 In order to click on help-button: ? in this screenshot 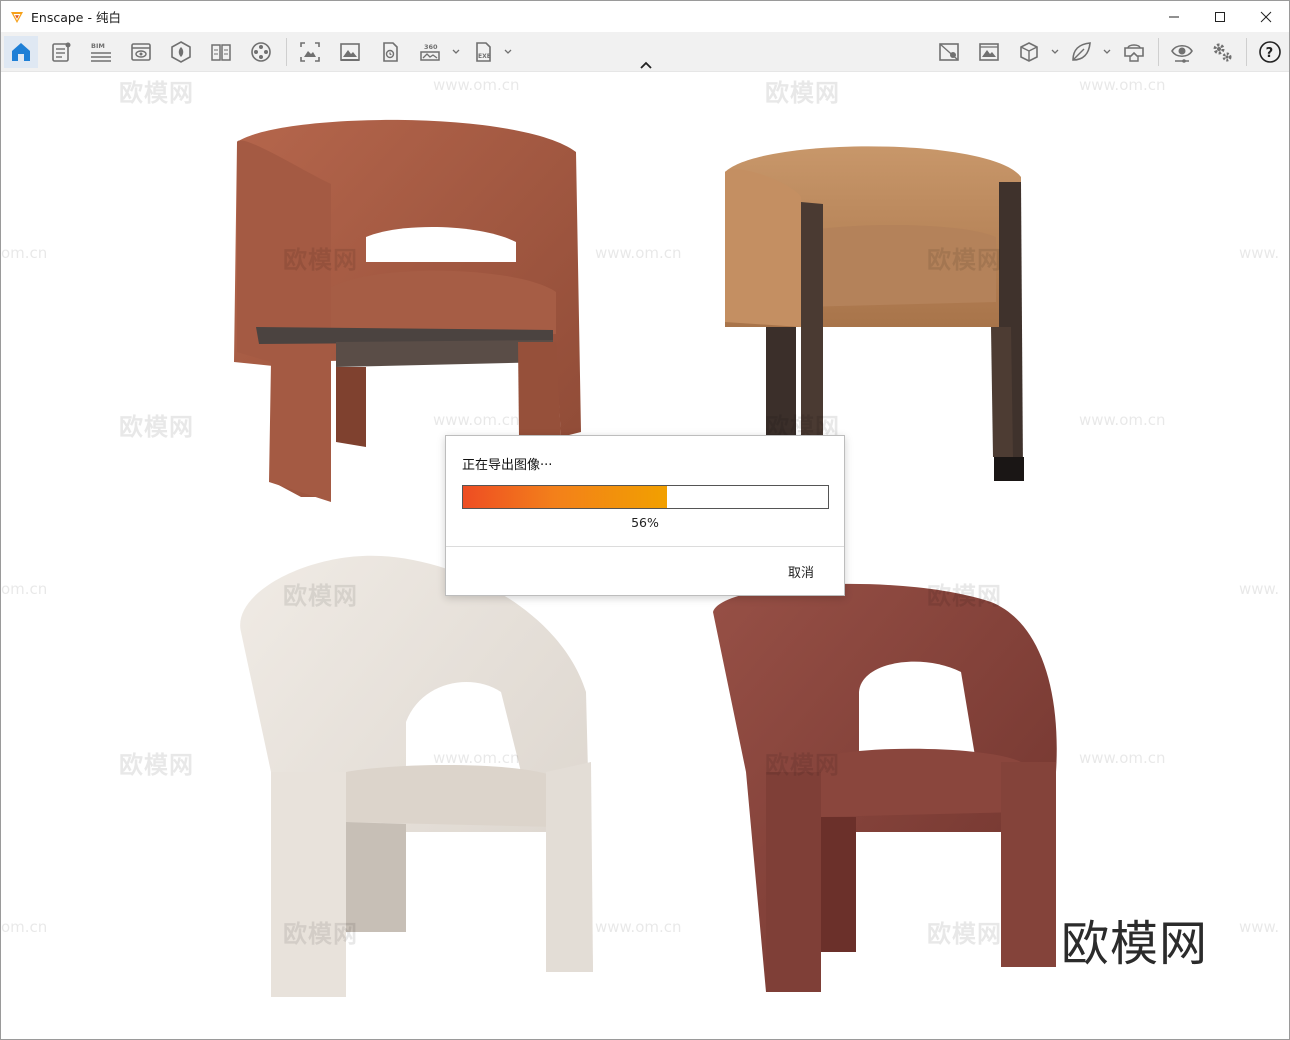, I will do `click(1270, 52)`.